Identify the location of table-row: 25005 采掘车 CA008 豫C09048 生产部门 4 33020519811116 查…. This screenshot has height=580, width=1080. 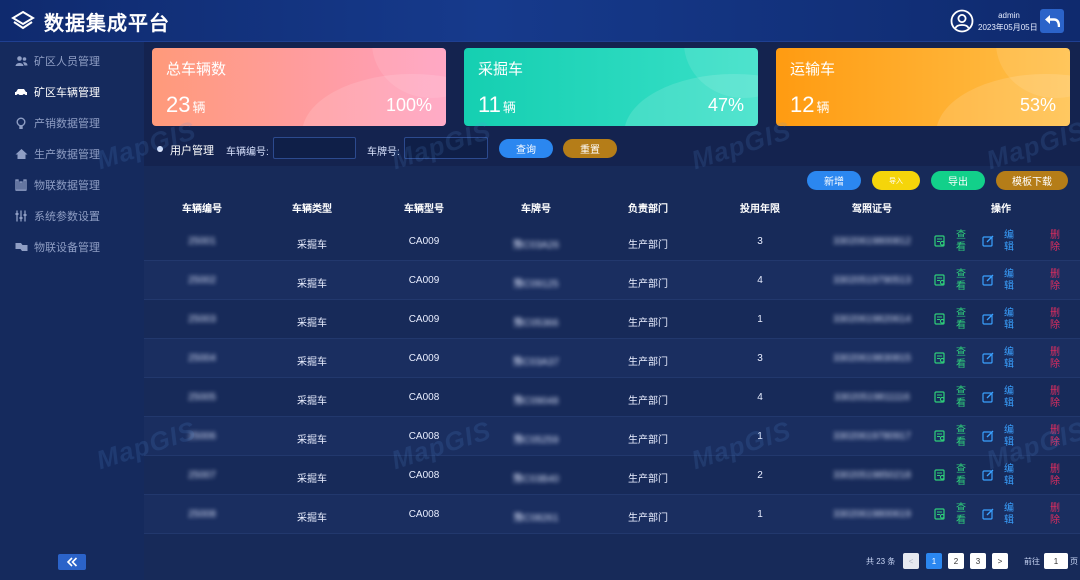
(612, 397).